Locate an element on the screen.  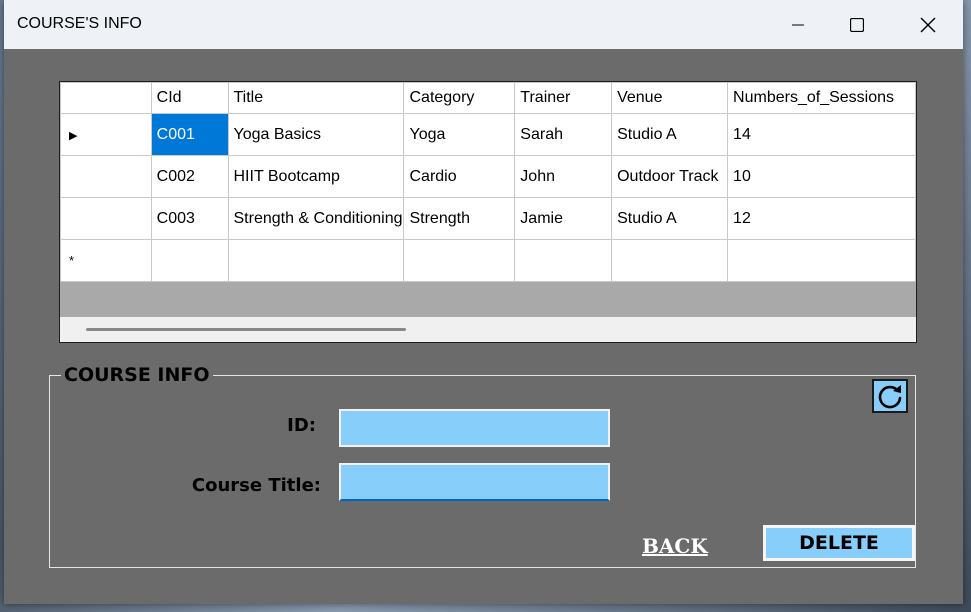
column-header-cid: CId is located at coordinates (189, 98).